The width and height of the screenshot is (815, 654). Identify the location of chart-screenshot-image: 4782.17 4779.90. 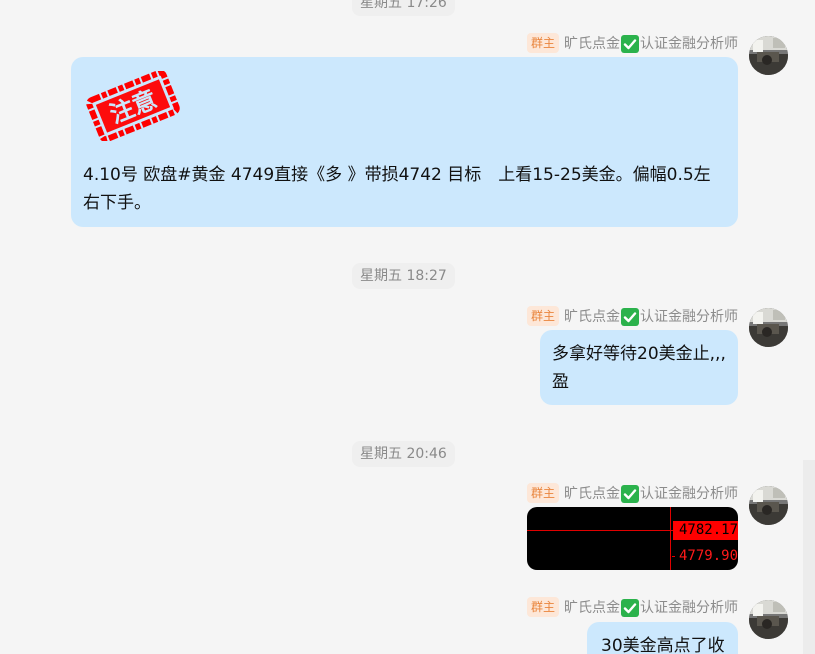
(632, 538).